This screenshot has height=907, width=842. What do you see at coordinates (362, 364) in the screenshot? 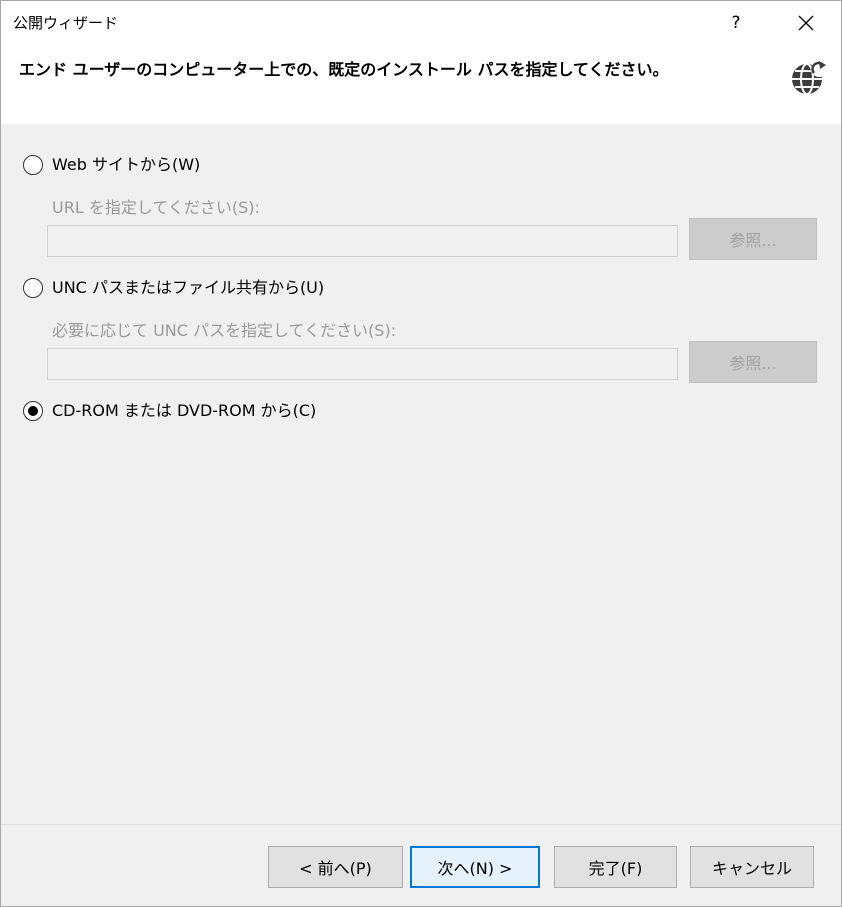
I see `unc-path-input` at bounding box center [362, 364].